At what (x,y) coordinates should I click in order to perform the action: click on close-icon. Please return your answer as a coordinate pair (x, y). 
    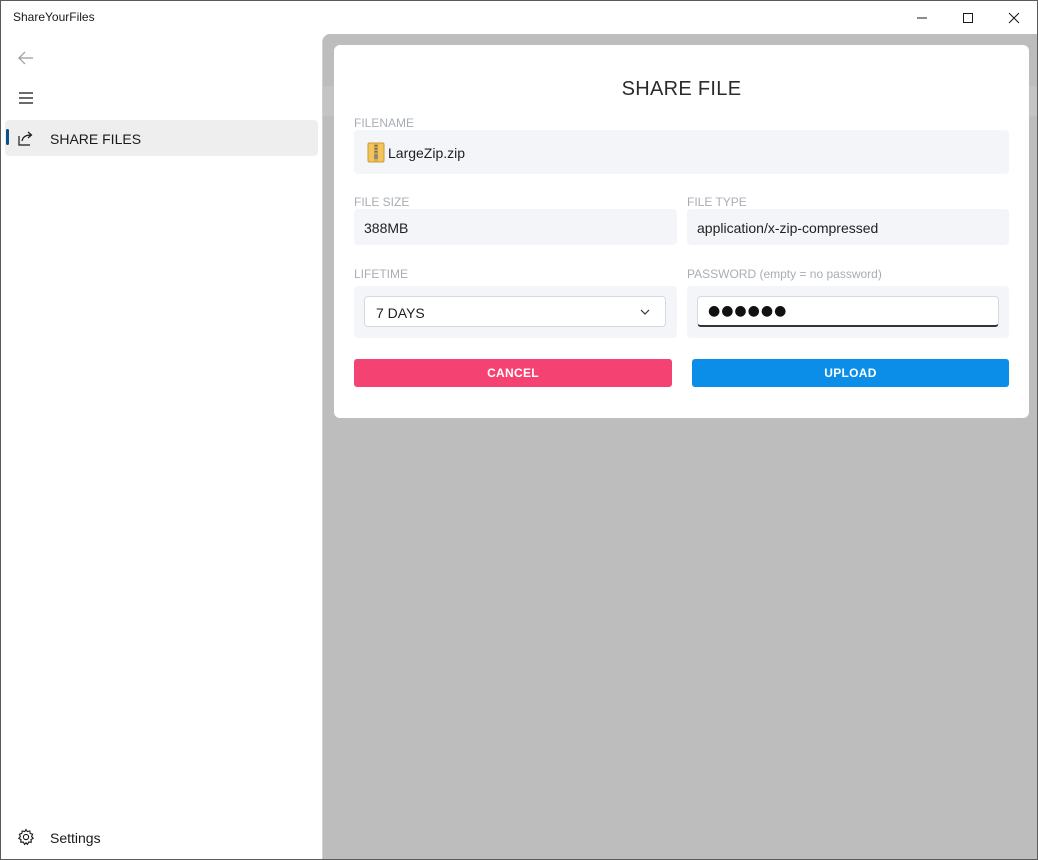
    Looking at the image, I should click on (1014, 17).